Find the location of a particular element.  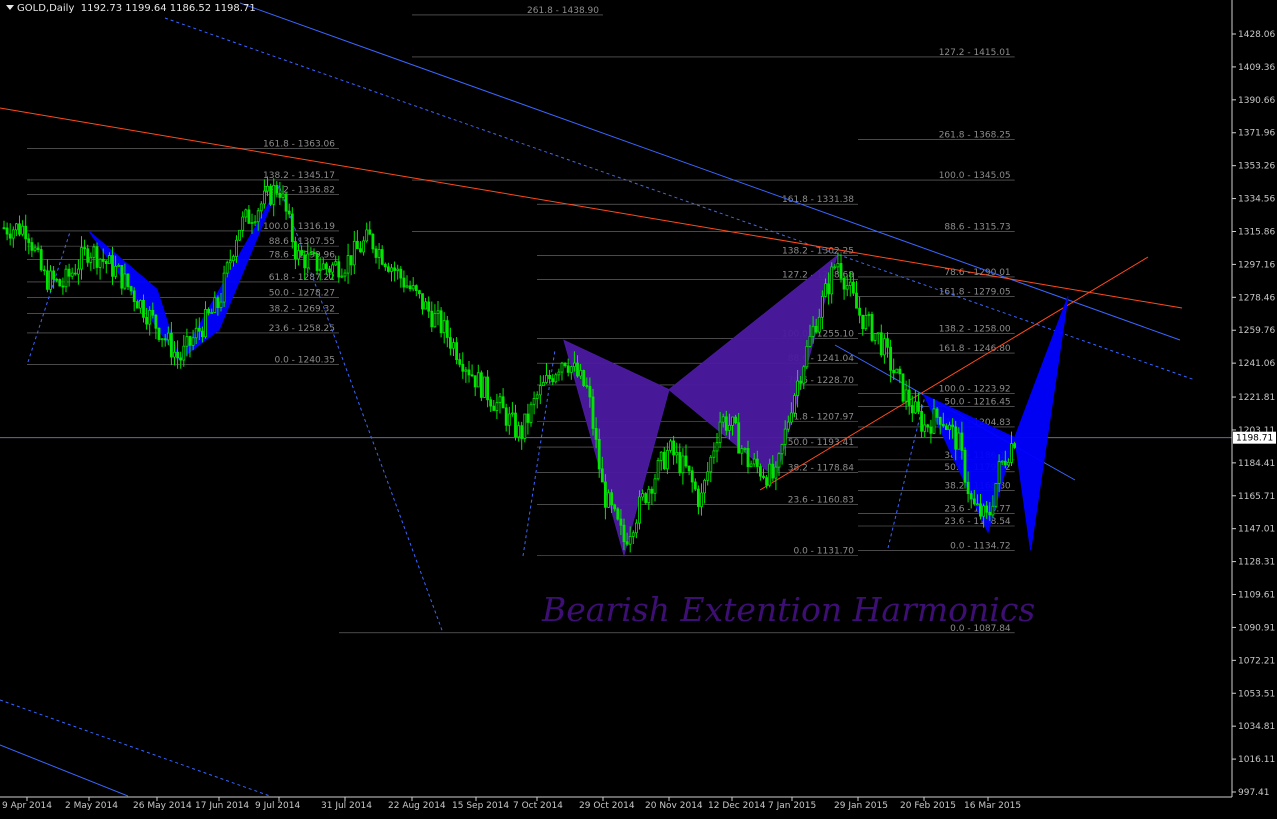

blue-dashed-left is located at coordinates (49, 297).